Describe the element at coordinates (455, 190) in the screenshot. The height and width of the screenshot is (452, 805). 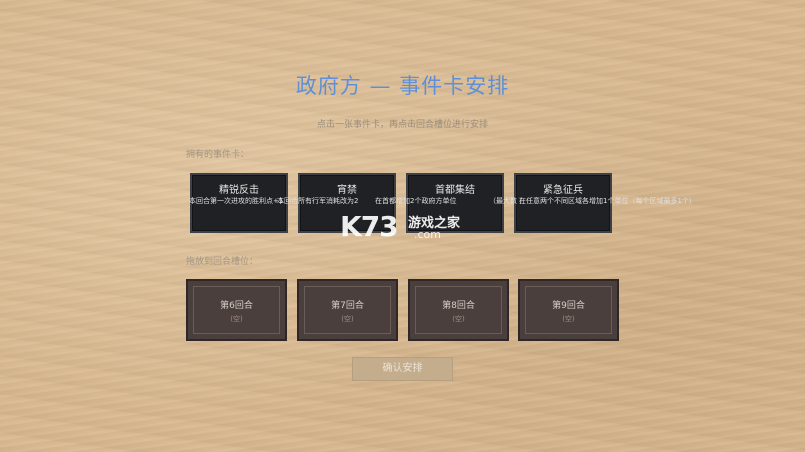
I see `card-name: 首都集结` at that location.